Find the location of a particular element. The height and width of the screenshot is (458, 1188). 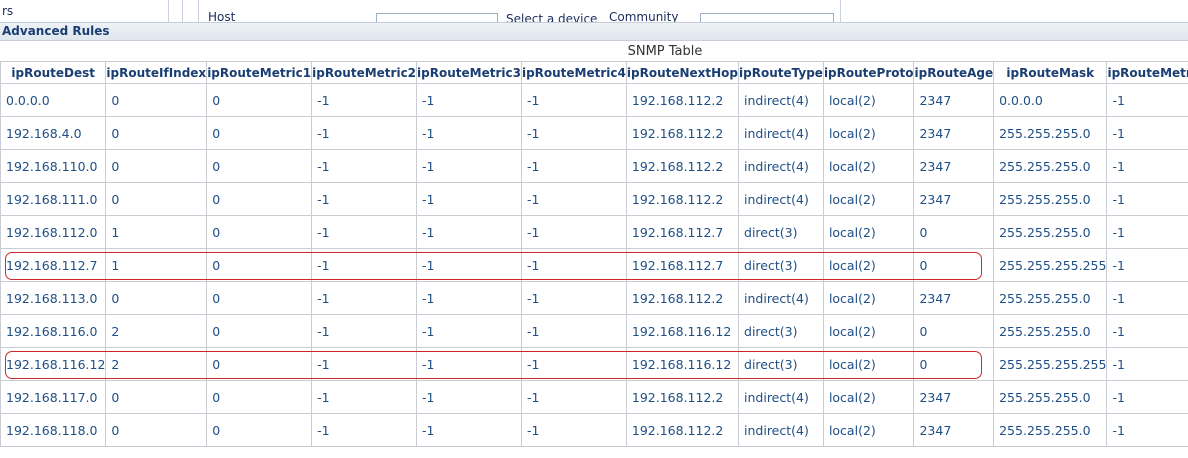

column-header: ipRouteMetric5 is located at coordinates (1147, 72).